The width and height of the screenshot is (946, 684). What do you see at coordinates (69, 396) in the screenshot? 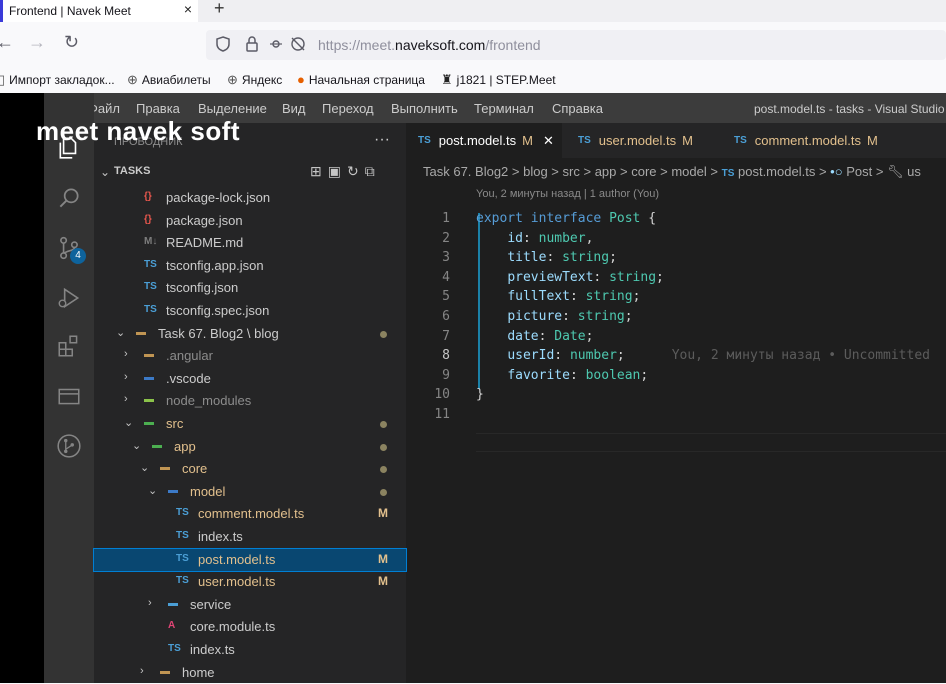
I see `remote-explorer-icon` at bounding box center [69, 396].